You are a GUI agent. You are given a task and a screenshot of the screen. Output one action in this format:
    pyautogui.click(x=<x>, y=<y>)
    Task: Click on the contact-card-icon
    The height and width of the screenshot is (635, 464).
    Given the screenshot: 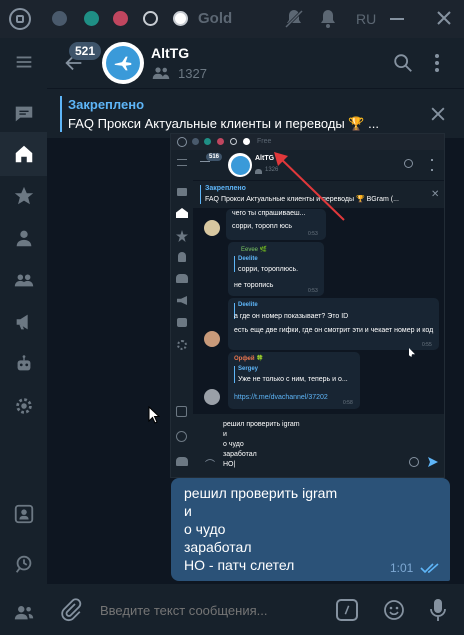 What is the action you would take?
    pyautogui.click(x=23, y=514)
    